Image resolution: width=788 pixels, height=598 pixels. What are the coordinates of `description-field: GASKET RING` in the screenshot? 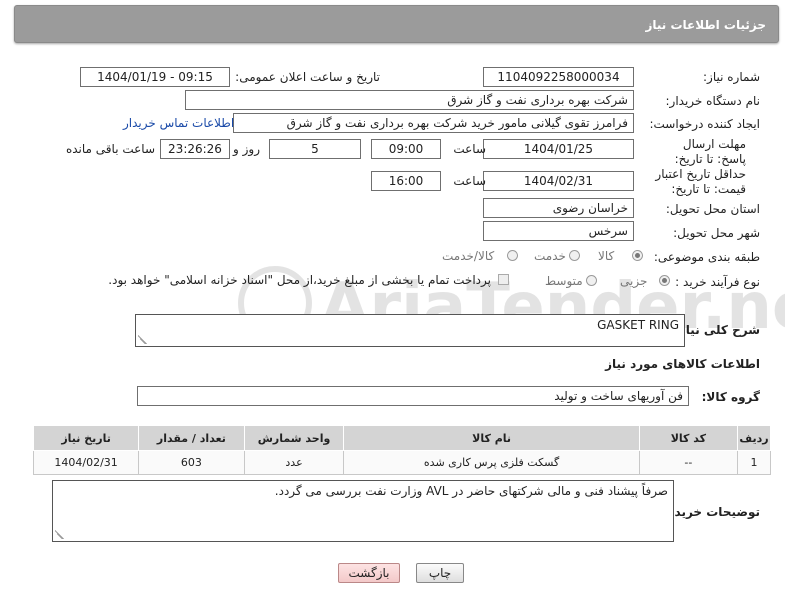 It's located at (410, 330).